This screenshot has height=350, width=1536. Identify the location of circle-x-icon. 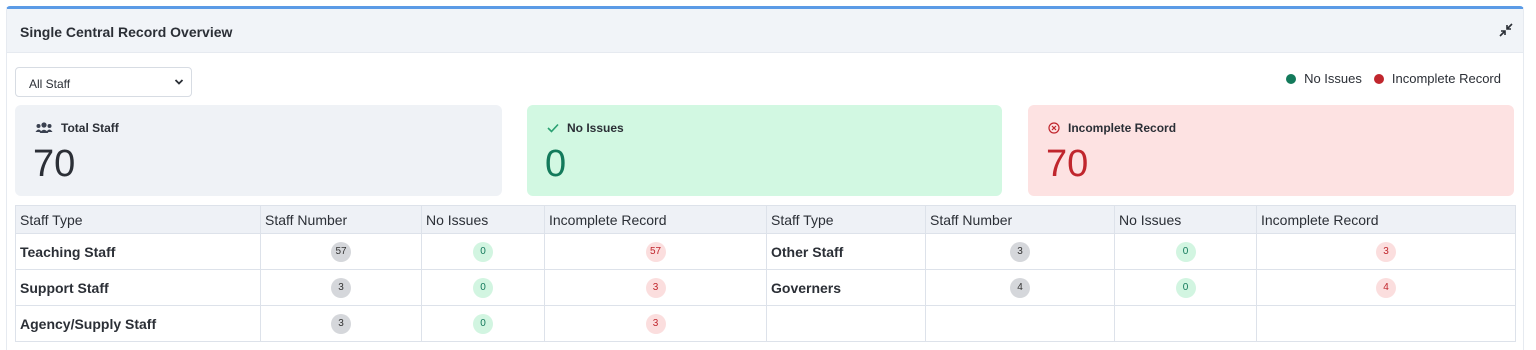
(1054, 128).